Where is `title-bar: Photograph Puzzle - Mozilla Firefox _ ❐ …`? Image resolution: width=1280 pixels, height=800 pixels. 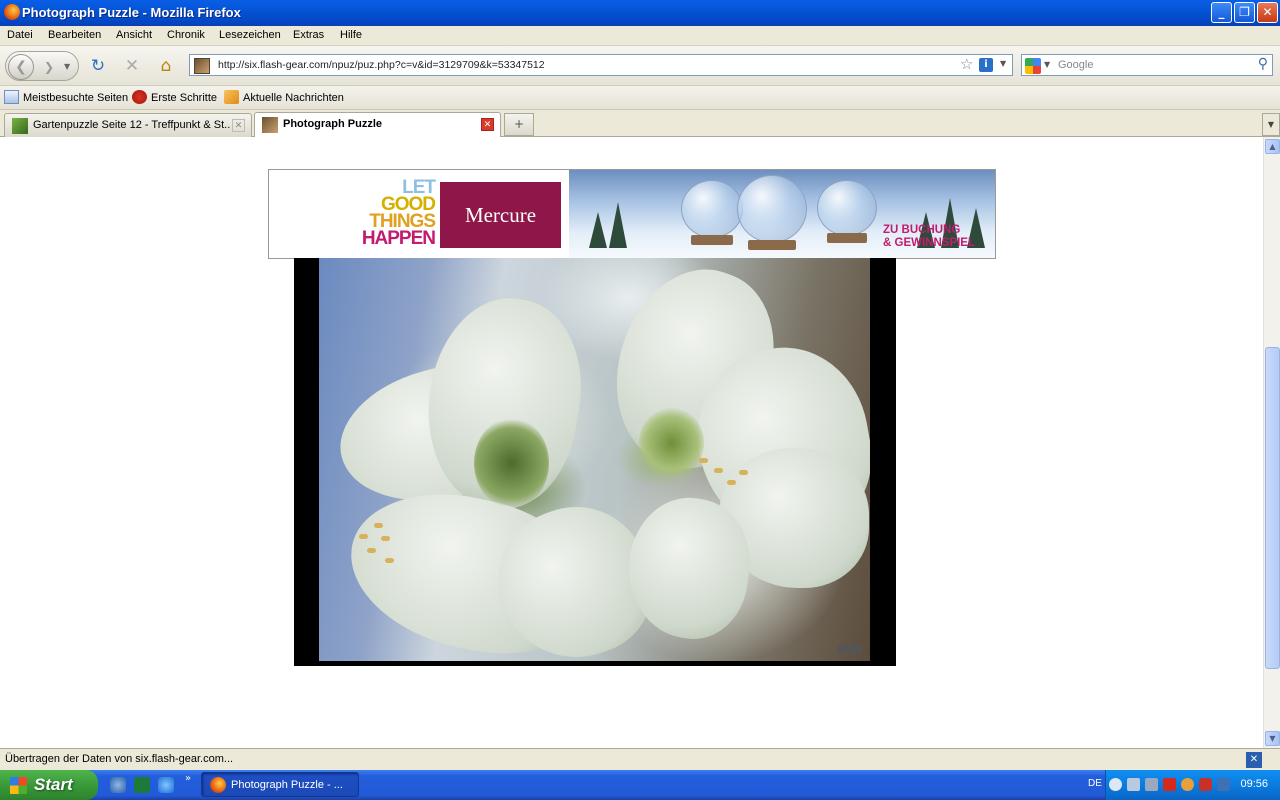 title-bar: Photograph Puzzle - Mozilla Firefox _ ❐ … is located at coordinates (640, 13).